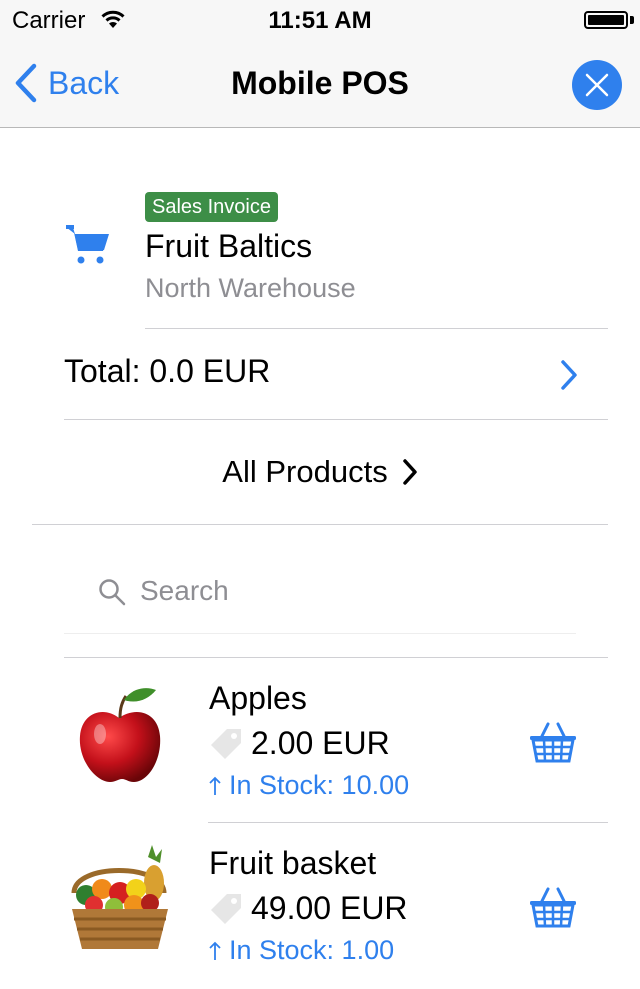 This screenshot has height=989, width=640. I want to click on product-name: Fruit basket, so click(293, 863).